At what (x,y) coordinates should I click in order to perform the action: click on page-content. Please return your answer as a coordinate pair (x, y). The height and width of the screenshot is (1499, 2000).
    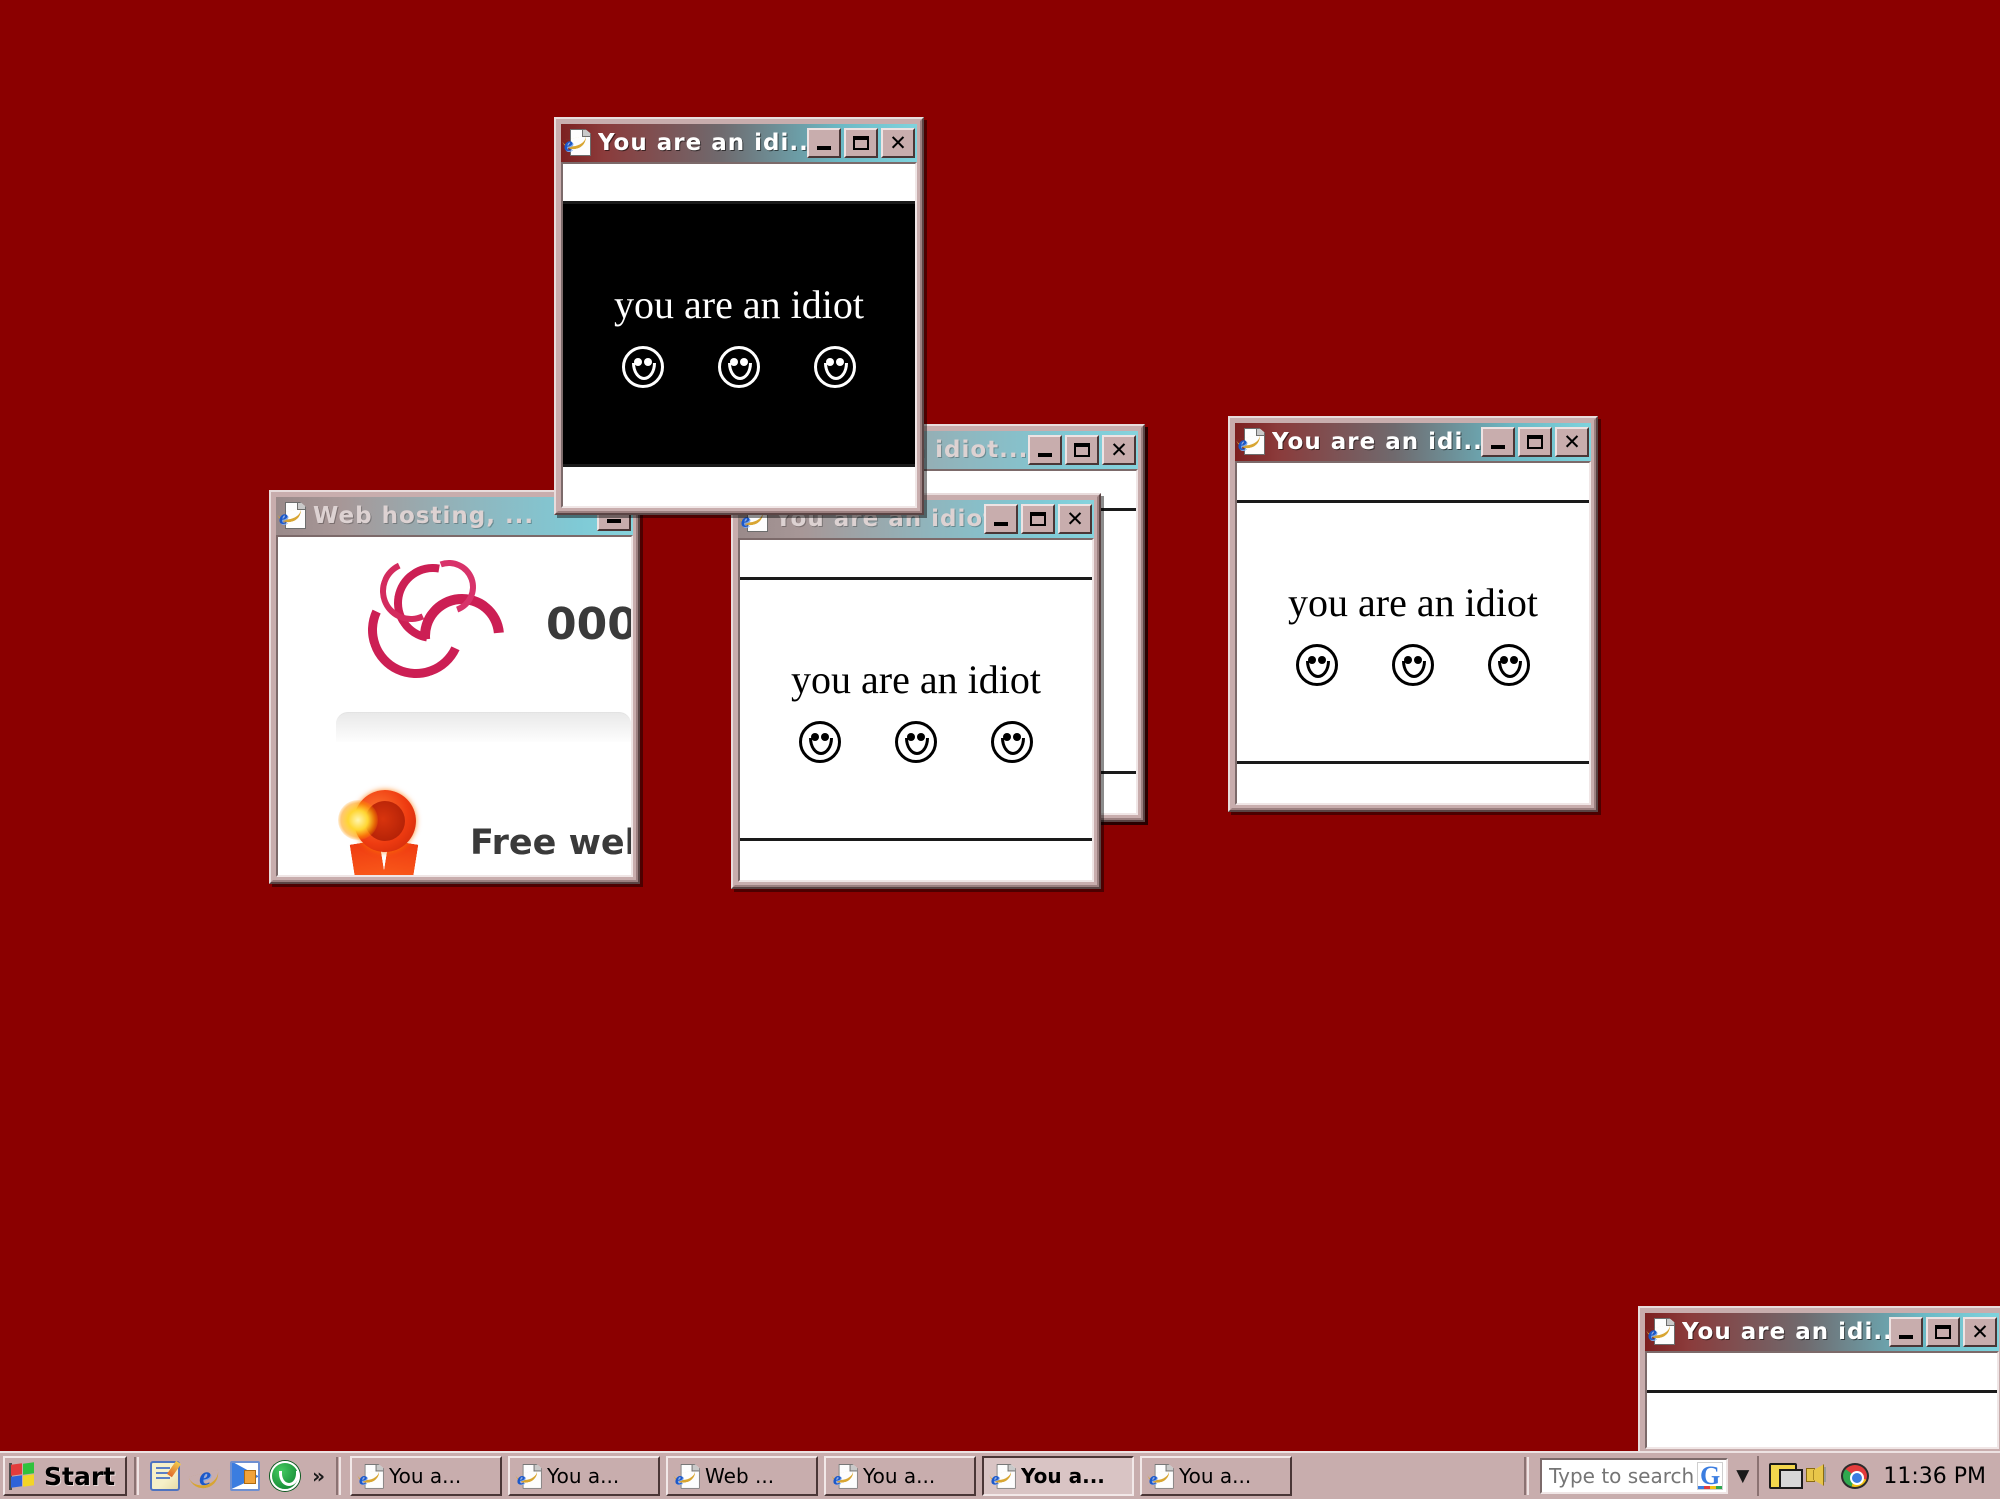
    Looking at the image, I should click on (1822, 1420).